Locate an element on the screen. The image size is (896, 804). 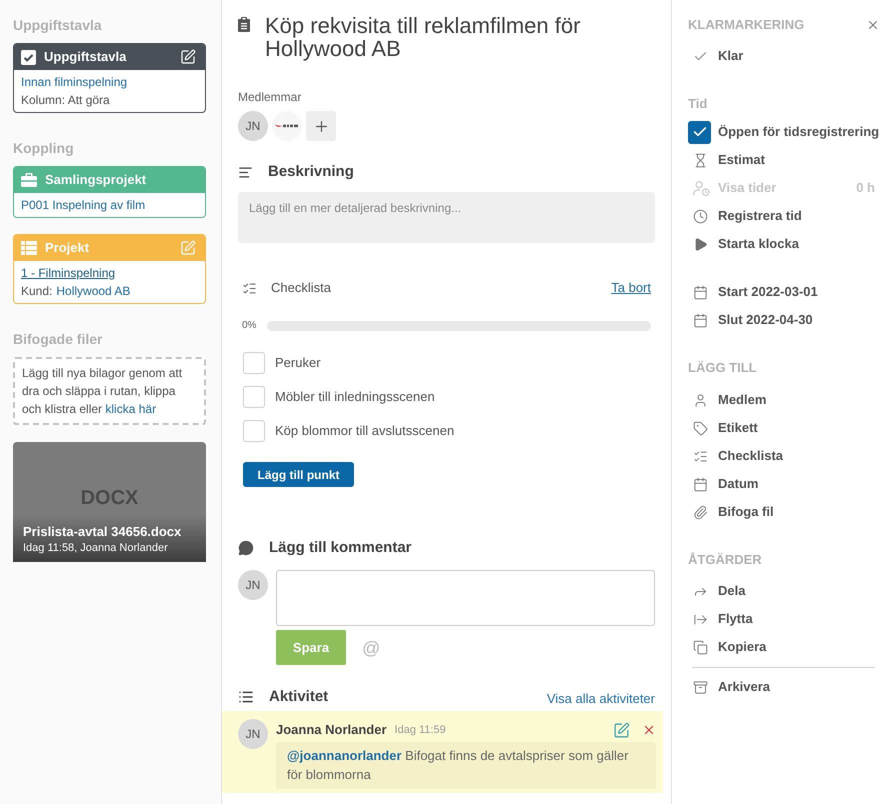
sidebar-action: Datum is located at coordinates (724, 484).